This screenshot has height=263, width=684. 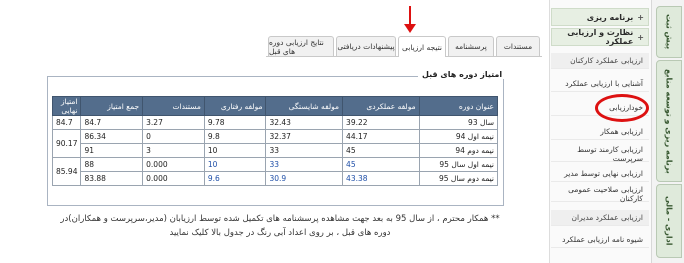 I want to click on sidebar-item-peer: ارزیابی همکار, so click(x=600, y=132).